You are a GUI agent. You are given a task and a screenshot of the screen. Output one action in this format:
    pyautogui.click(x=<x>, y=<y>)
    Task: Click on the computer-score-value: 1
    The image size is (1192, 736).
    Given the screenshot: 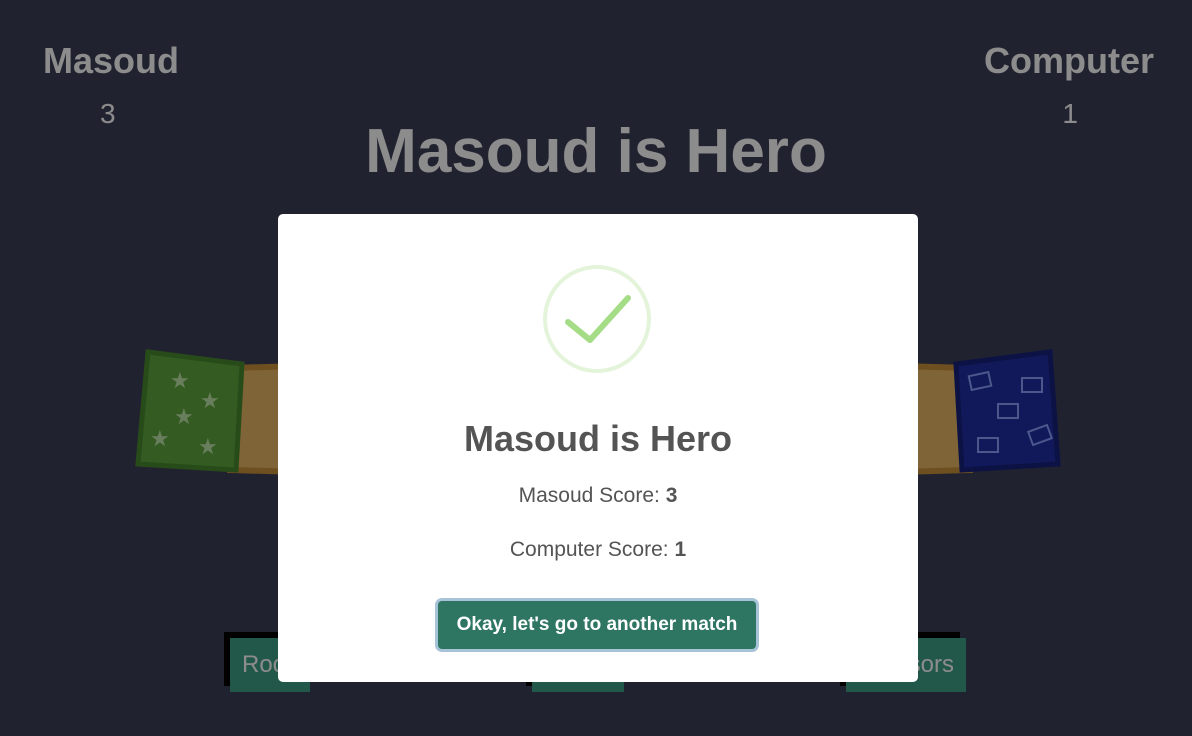 What is the action you would take?
    pyautogui.click(x=680, y=549)
    